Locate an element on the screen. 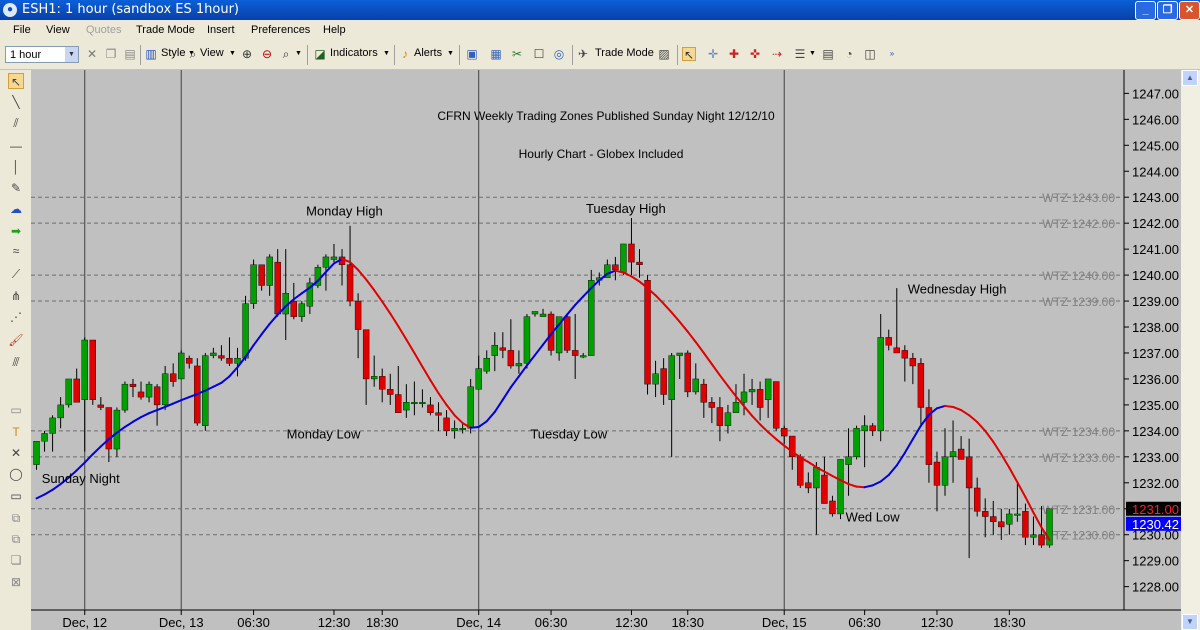 This screenshot has height=630, width=1200. crosshair-icon: ✛ is located at coordinates (713, 54).